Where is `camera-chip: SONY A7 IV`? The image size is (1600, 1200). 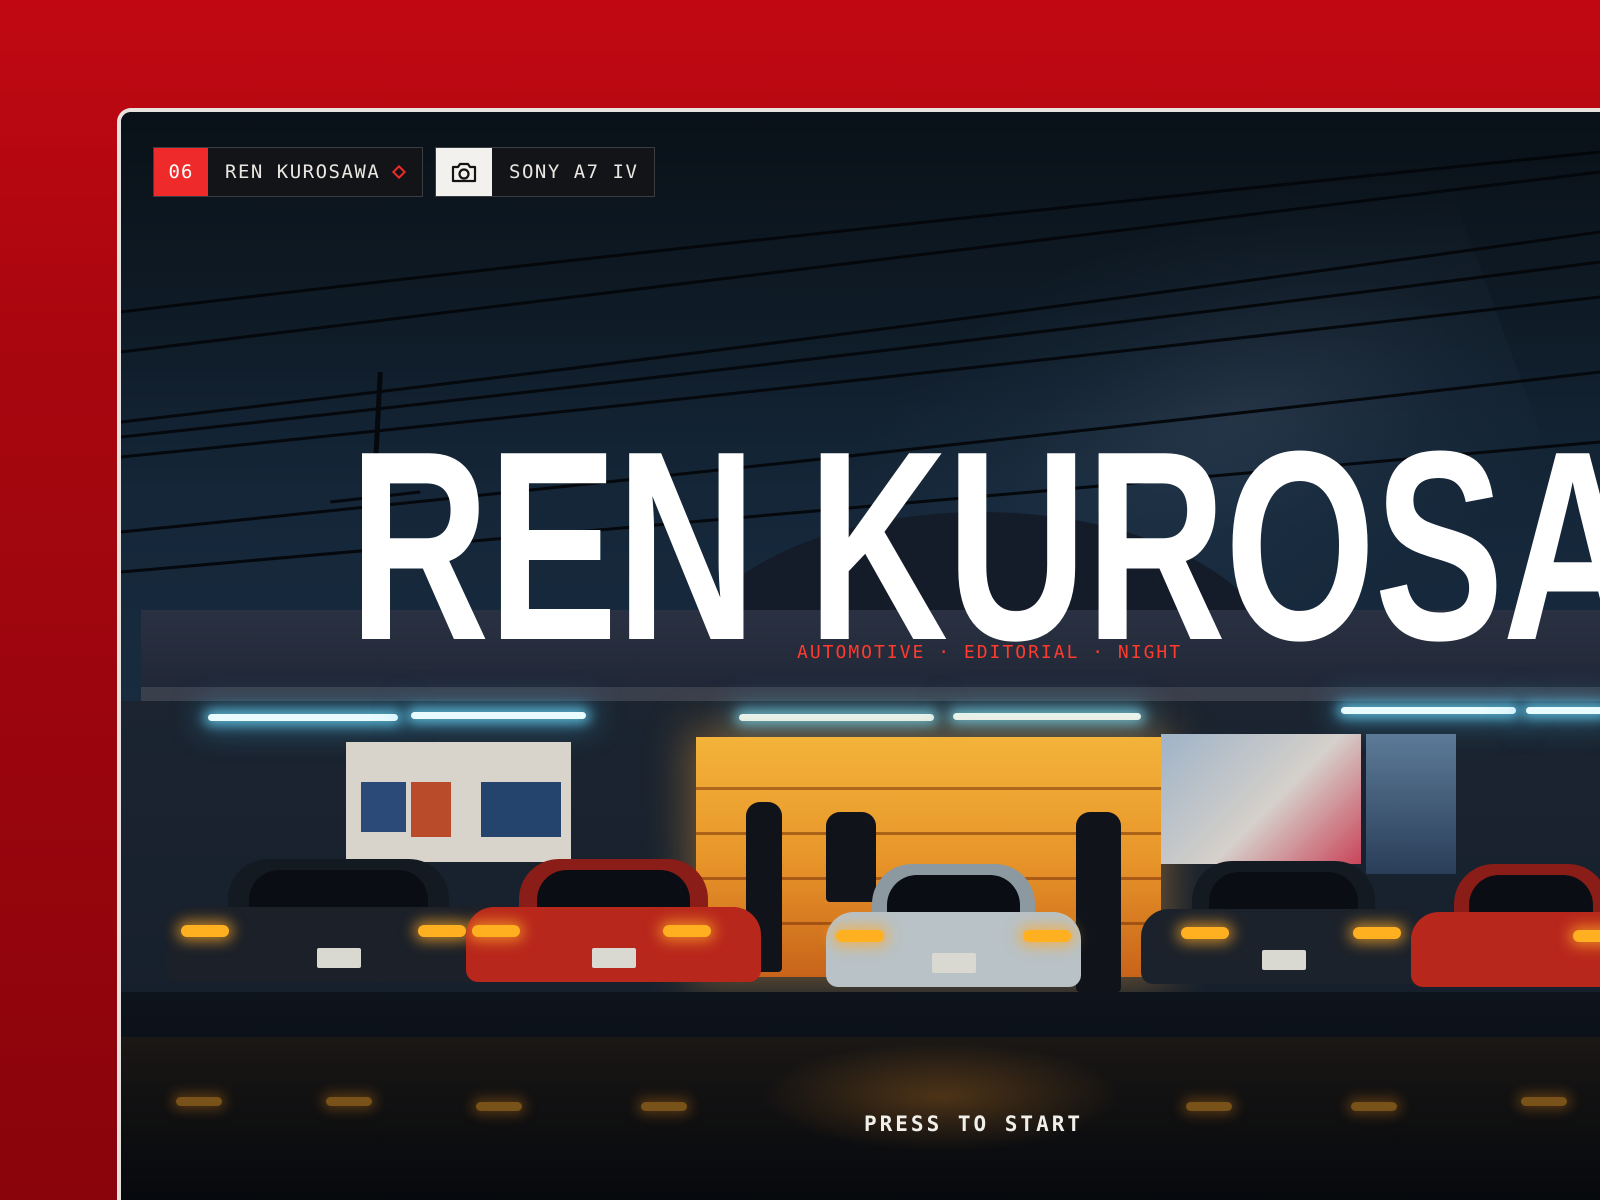 camera-chip: SONY A7 IV is located at coordinates (545, 172).